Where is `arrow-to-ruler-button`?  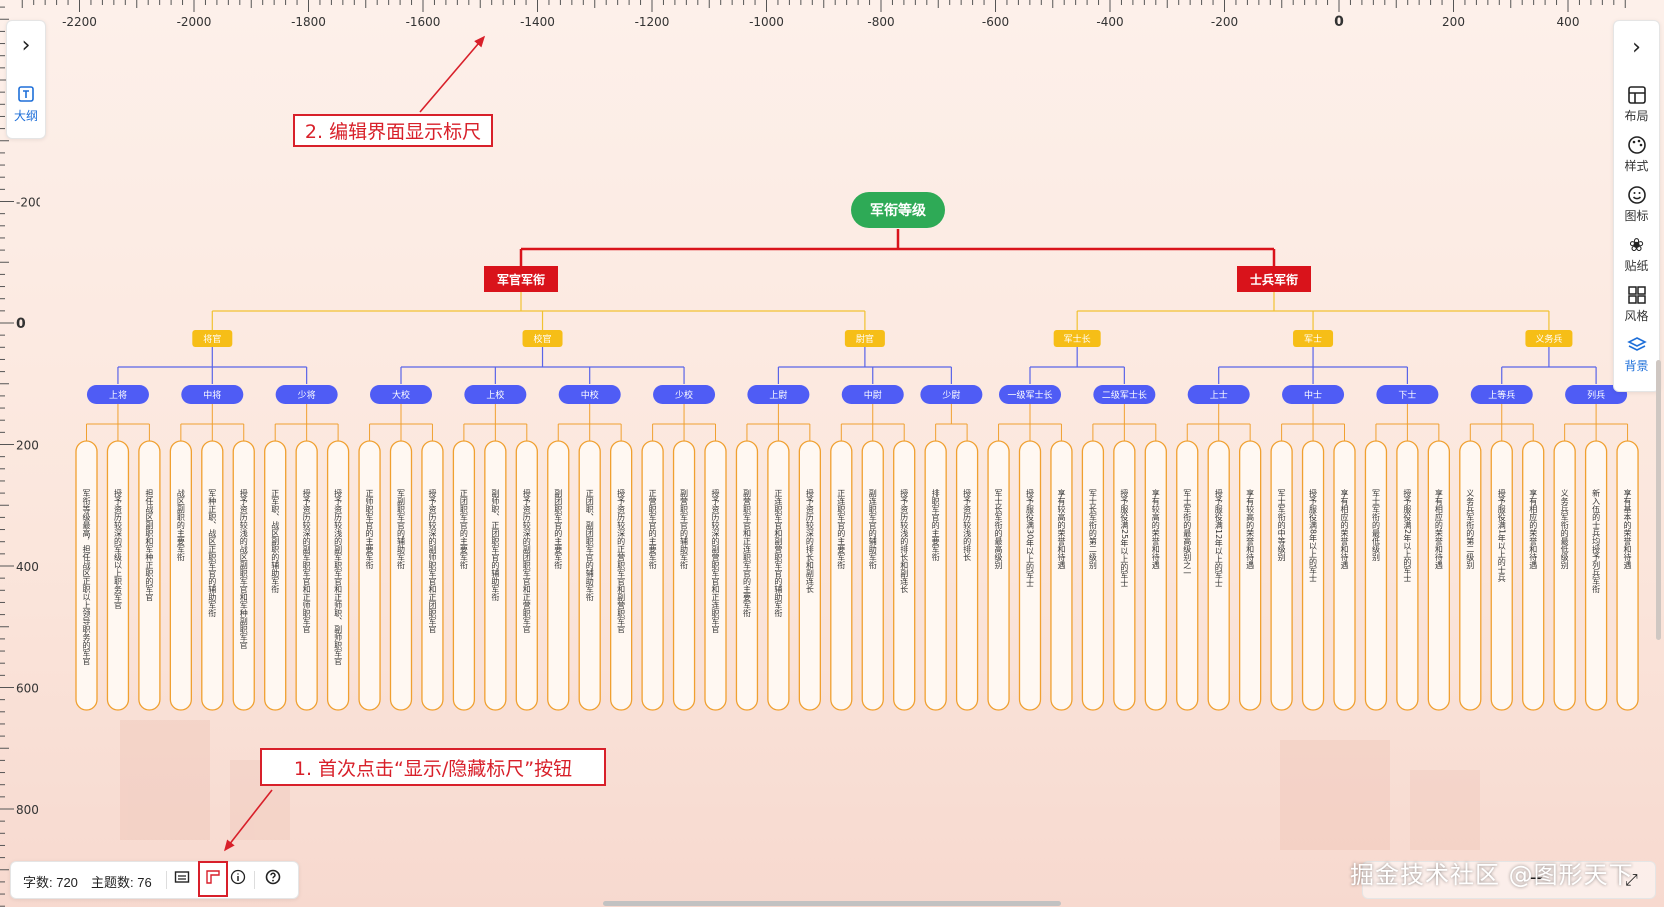
arrow-to-ruler-button is located at coordinates (248, 820).